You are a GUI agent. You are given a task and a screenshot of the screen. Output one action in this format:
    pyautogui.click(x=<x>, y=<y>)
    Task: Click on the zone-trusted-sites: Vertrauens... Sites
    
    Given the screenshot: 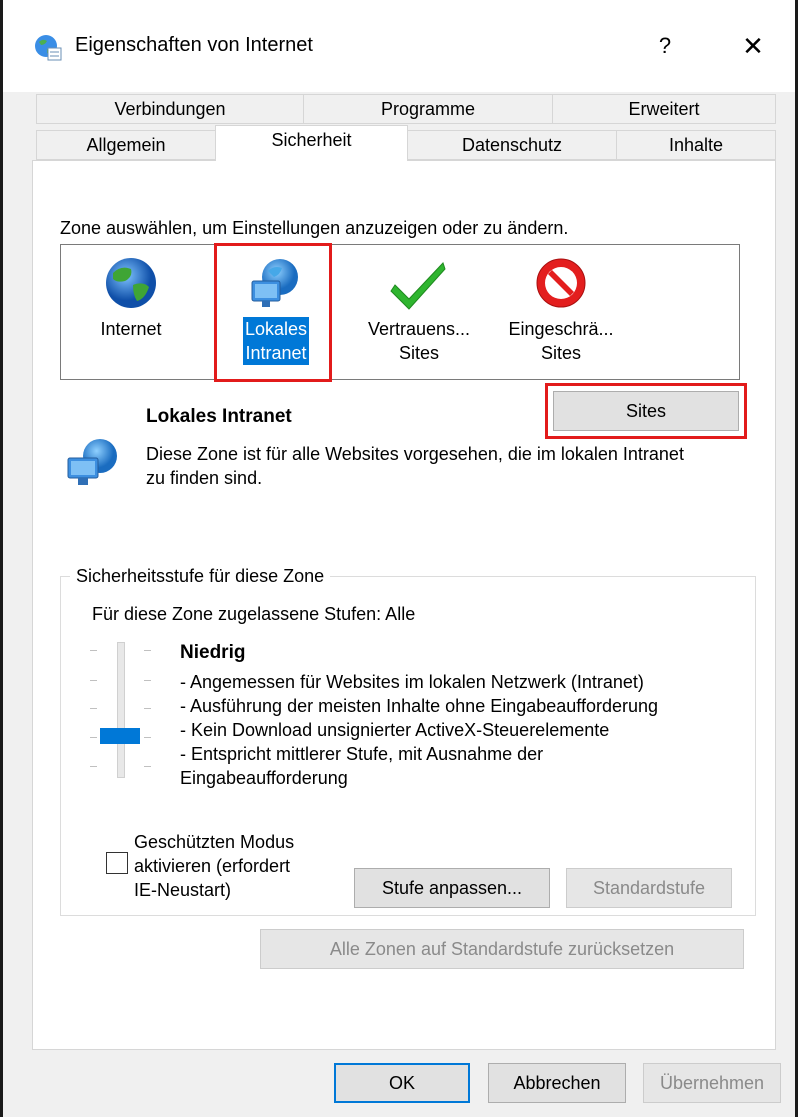 What is the action you would take?
    pyautogui.click(x=419, y=310)
    